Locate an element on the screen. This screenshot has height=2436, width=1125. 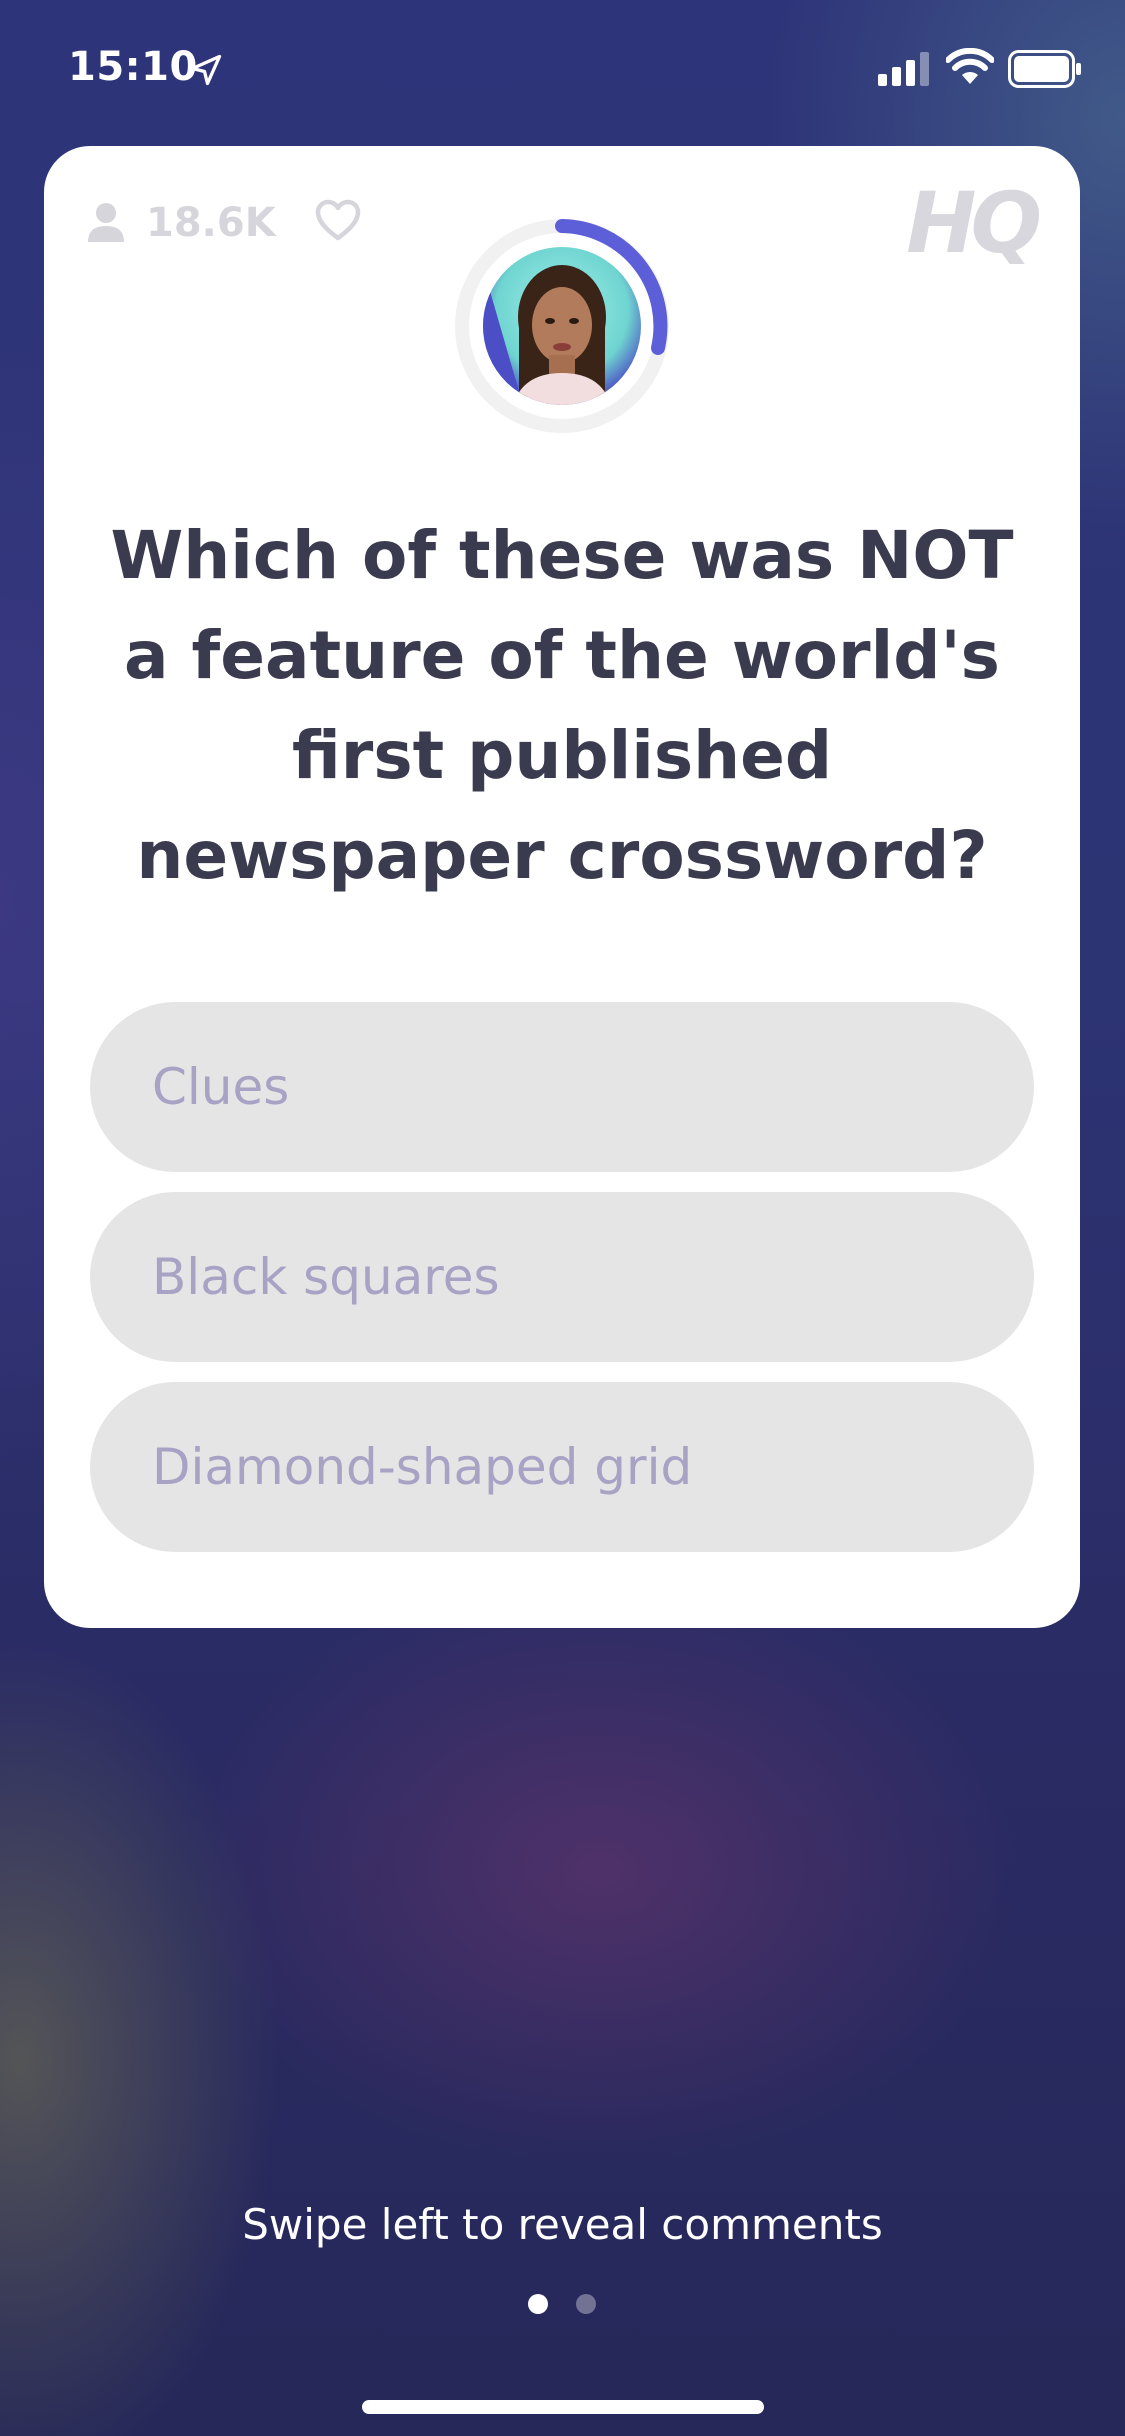
swipe-hint-text: Swipe left to reveal comments is located at coordinates (562, 2224).